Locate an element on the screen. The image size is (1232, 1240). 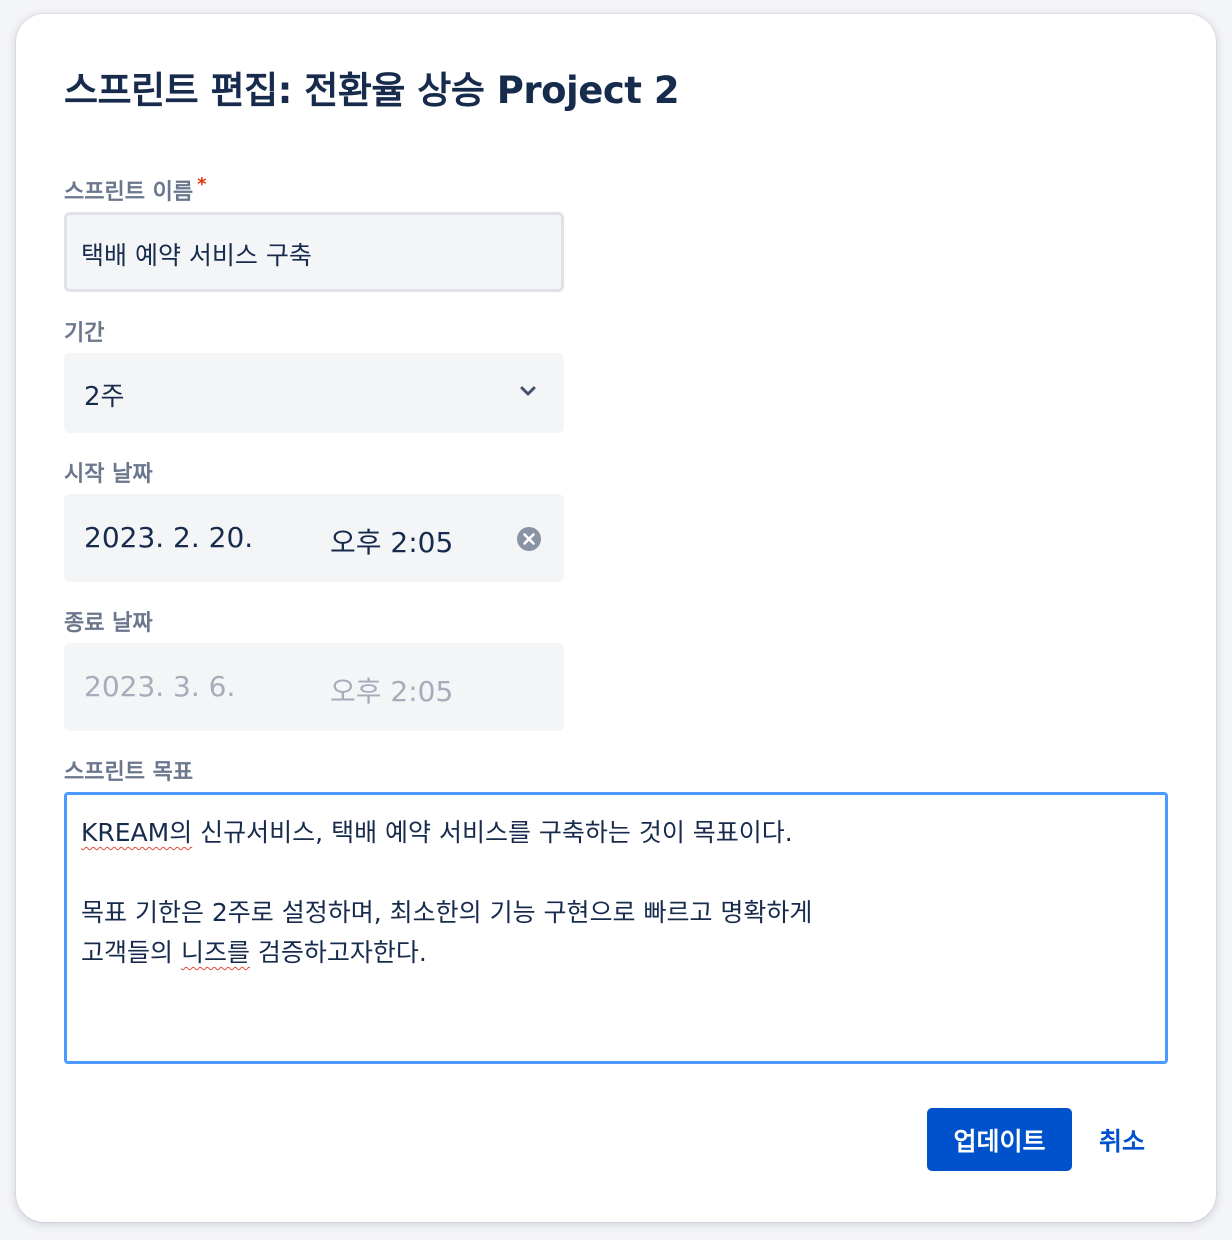
end-date-label: 종료 날짜 is located at coordinates (108, 623).